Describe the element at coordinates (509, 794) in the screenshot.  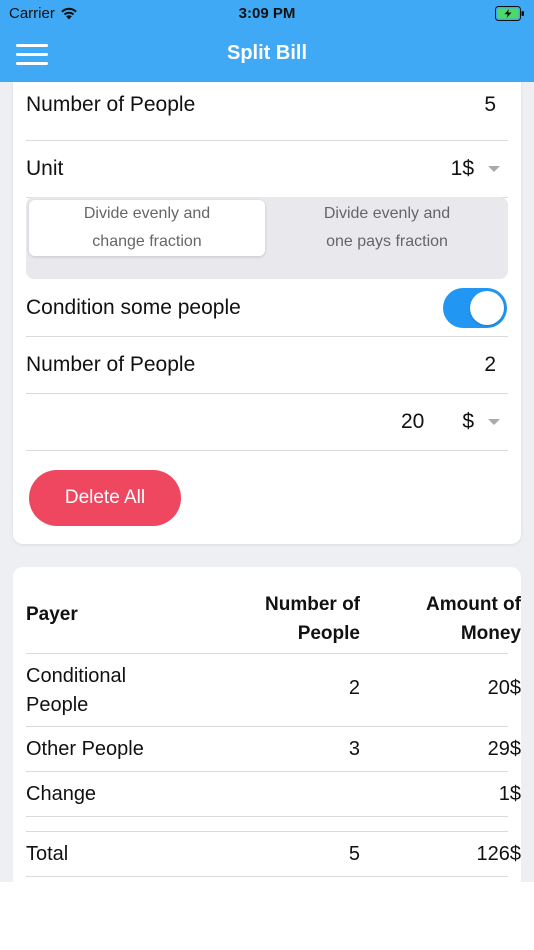
I see `row-amount: 1$` at that location.